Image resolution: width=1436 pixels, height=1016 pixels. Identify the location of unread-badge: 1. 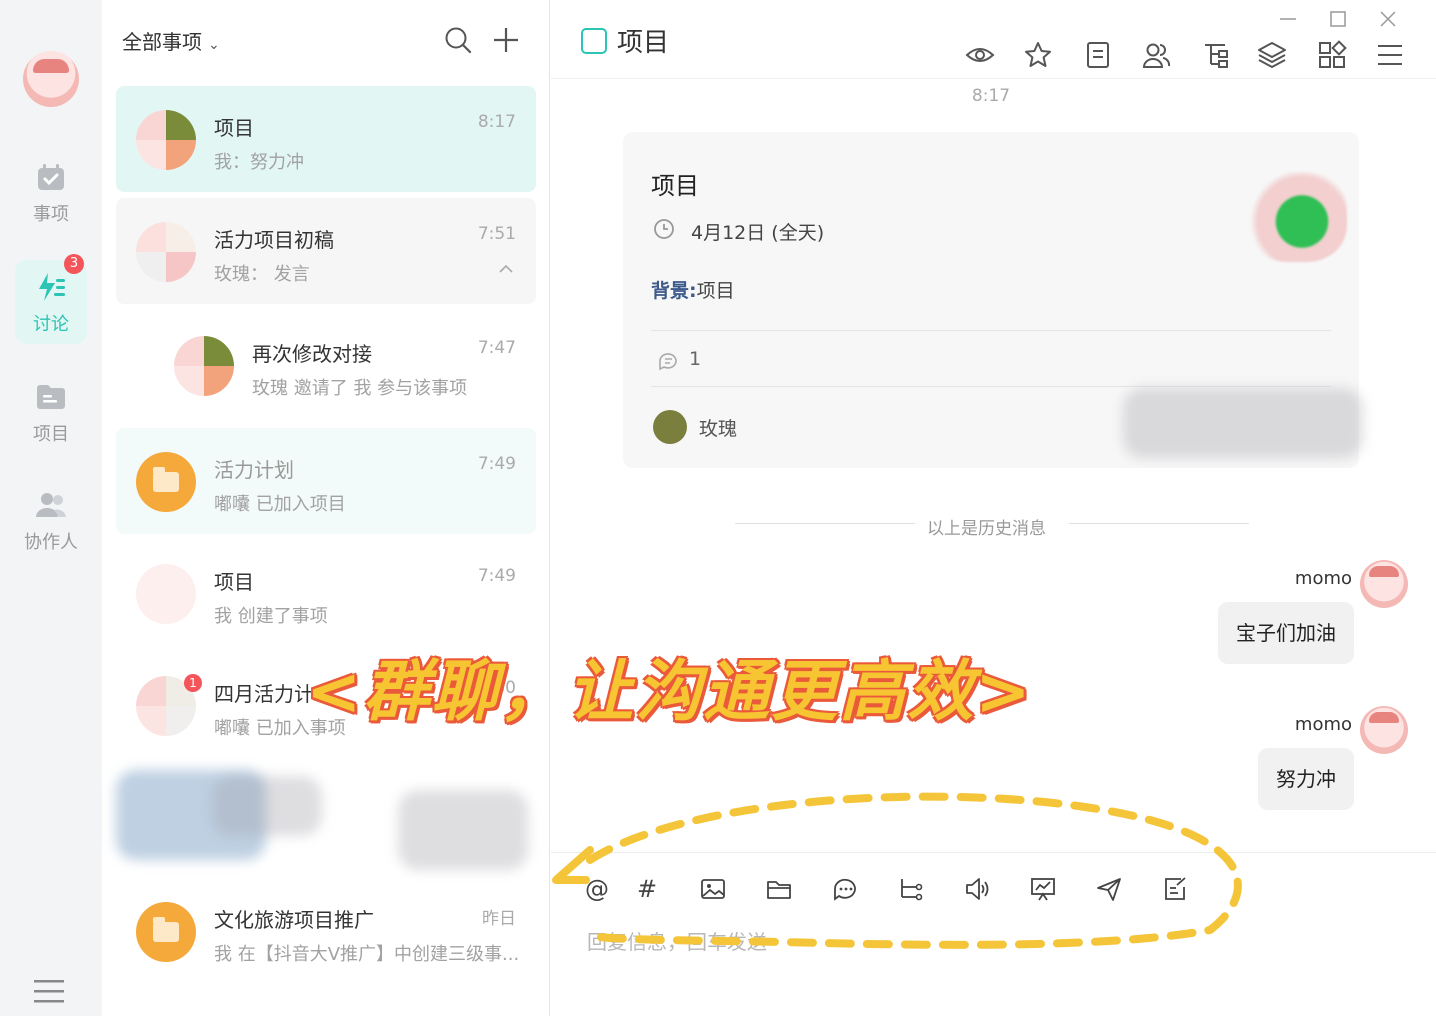
(193, 683).